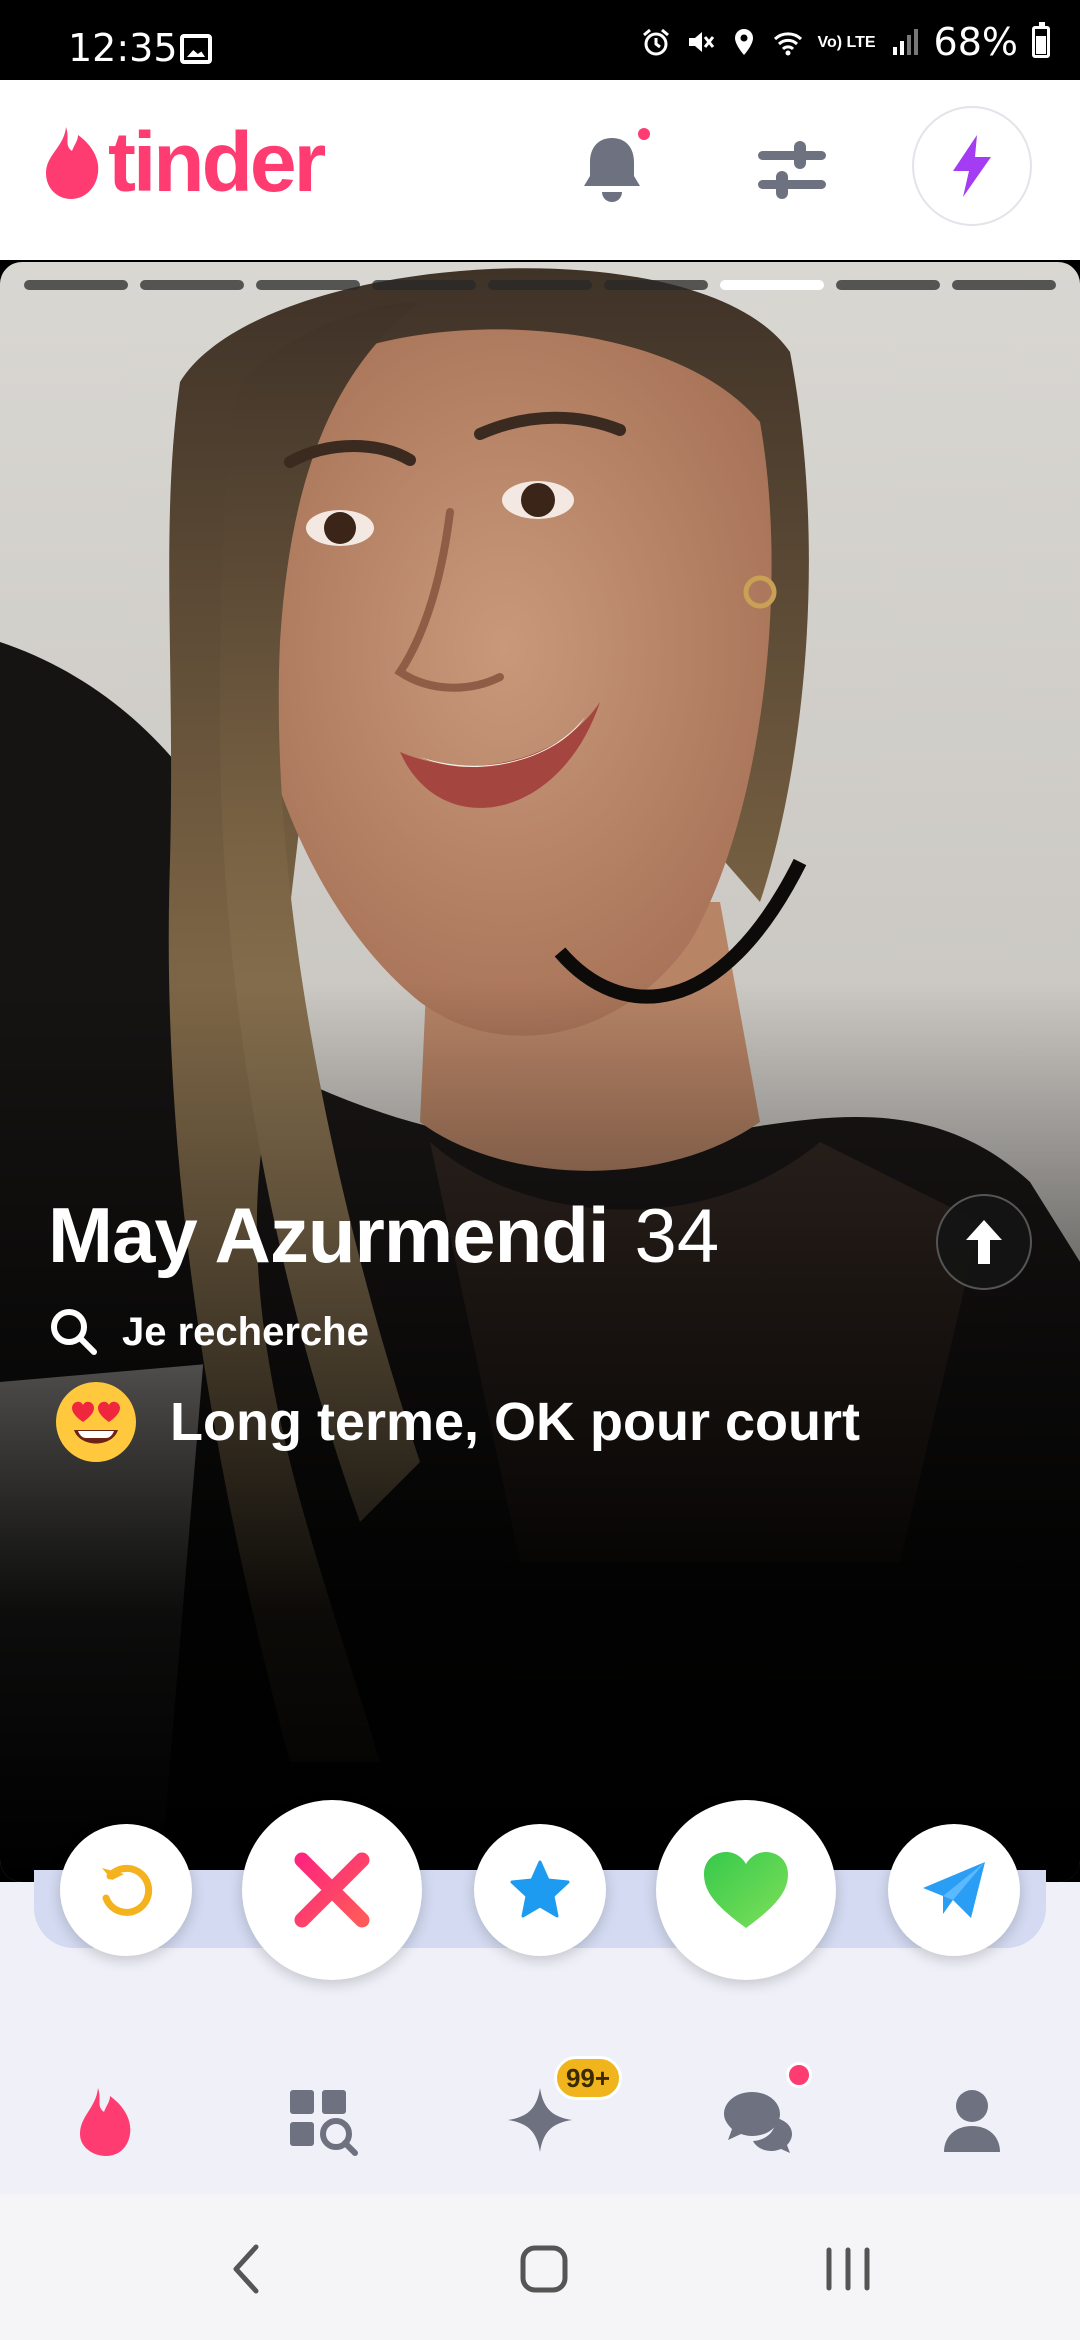  I want to click on boost-button, so click(972, 166).